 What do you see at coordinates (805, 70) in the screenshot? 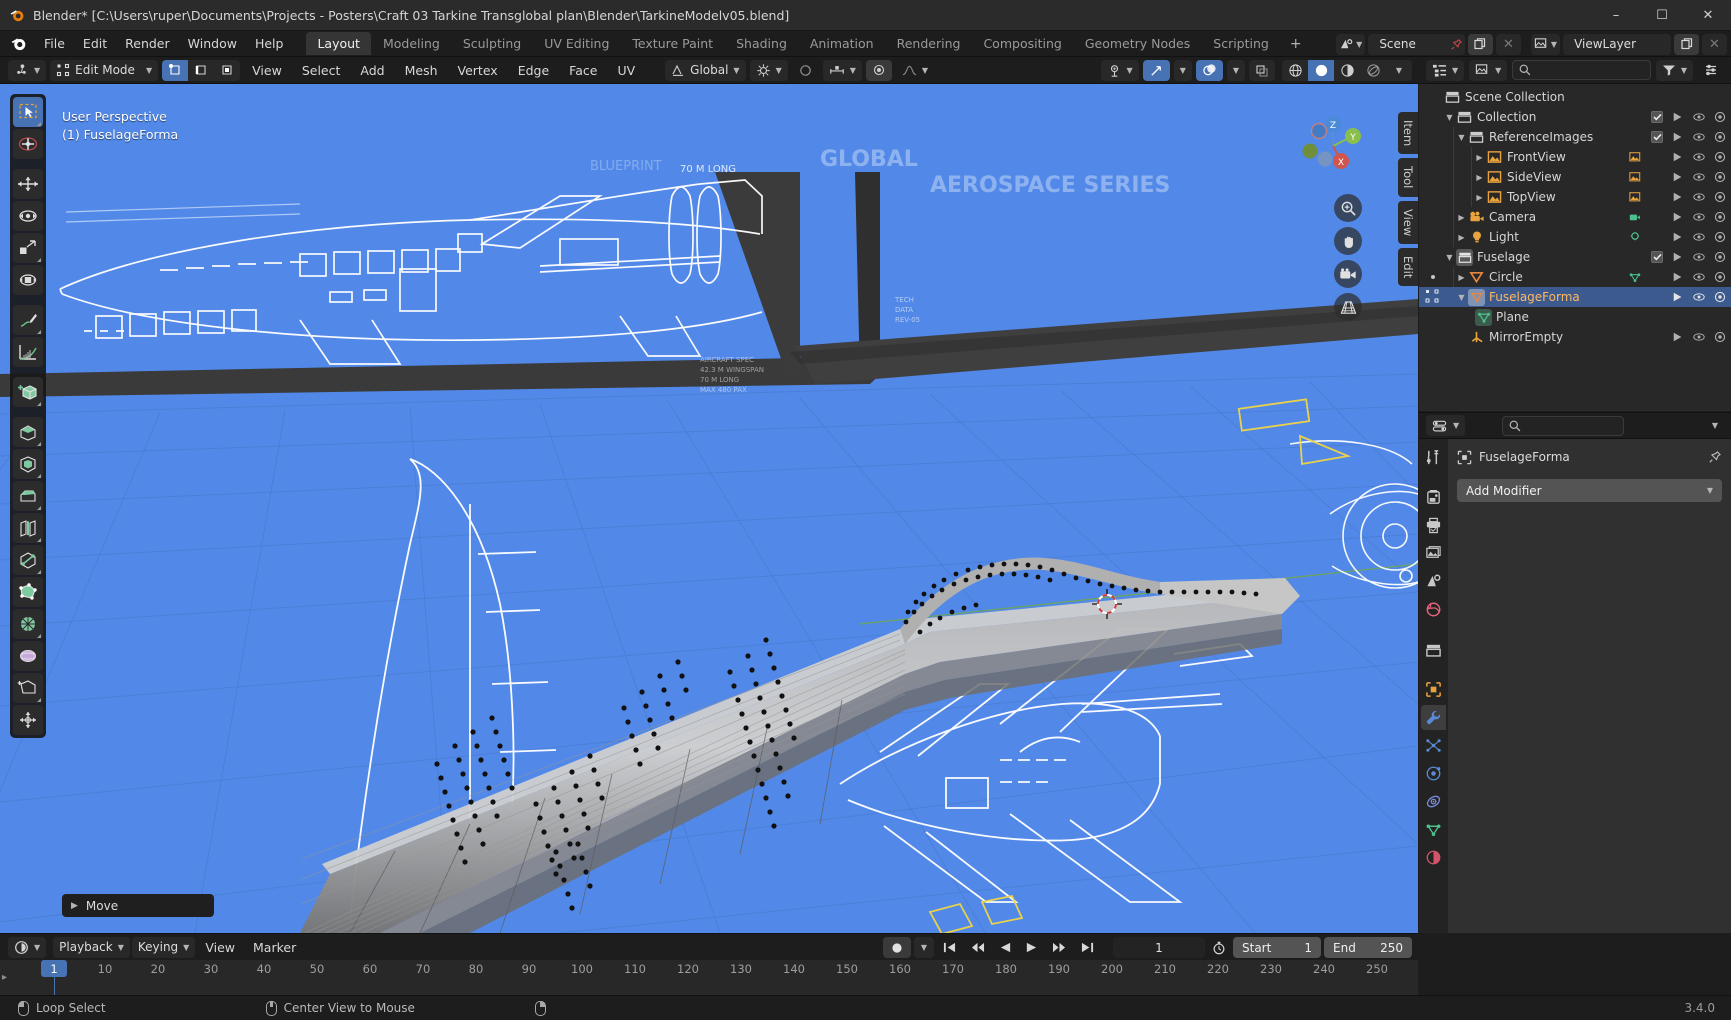
I see `proportional-editing-button` at bounding box center [805, 70].